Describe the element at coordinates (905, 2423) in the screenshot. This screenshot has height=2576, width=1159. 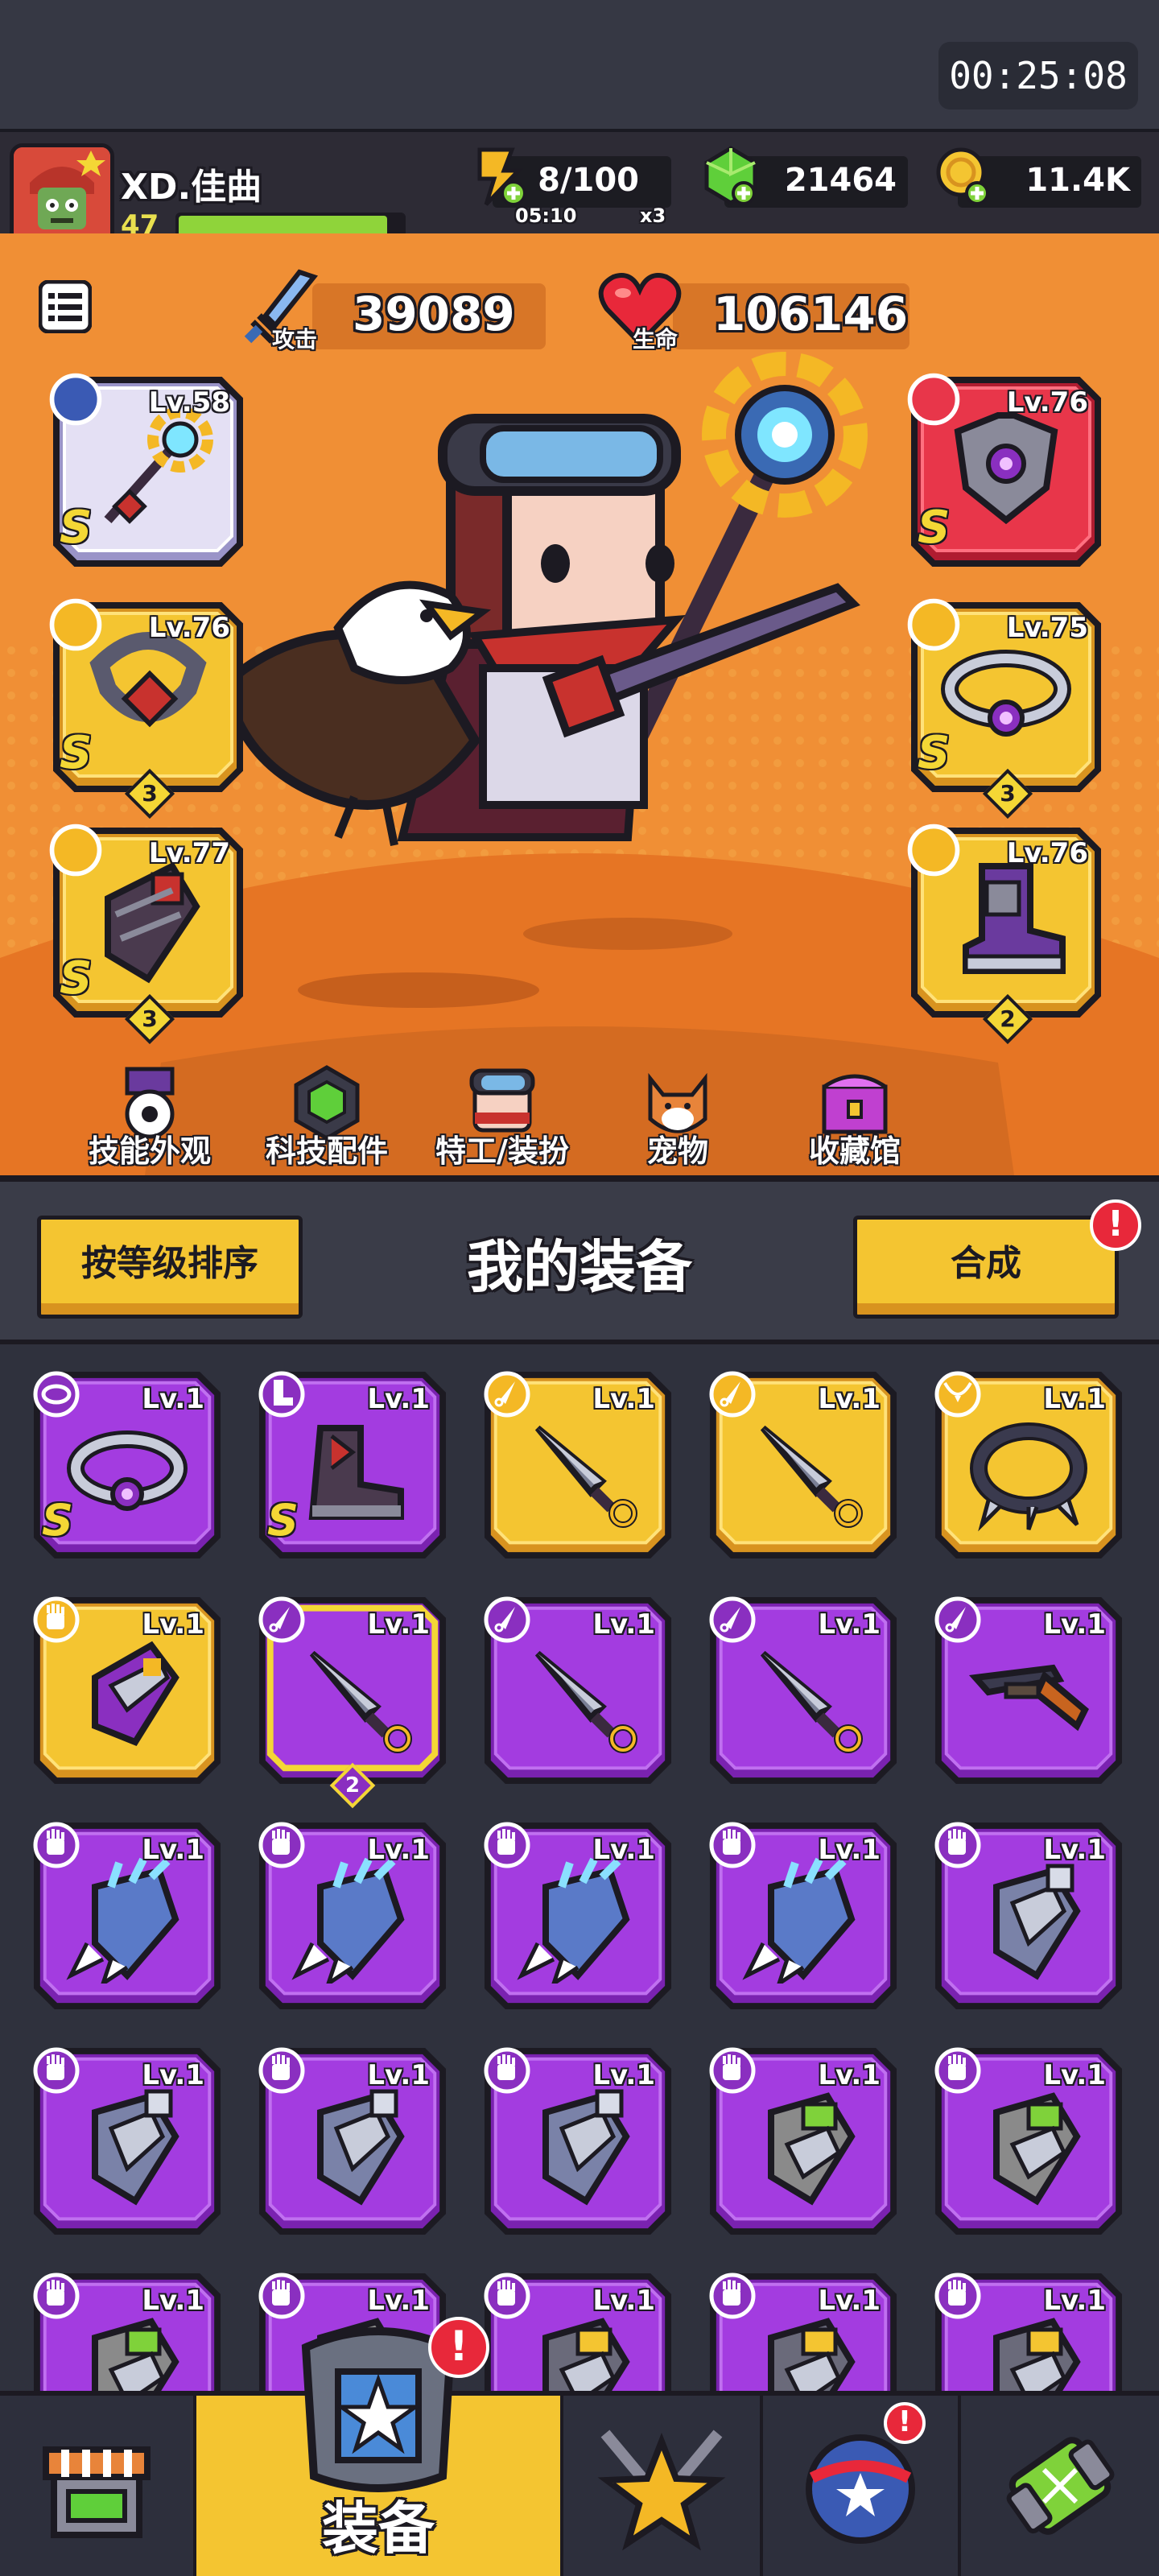
I see `orb-alert-badge: !` at that location.